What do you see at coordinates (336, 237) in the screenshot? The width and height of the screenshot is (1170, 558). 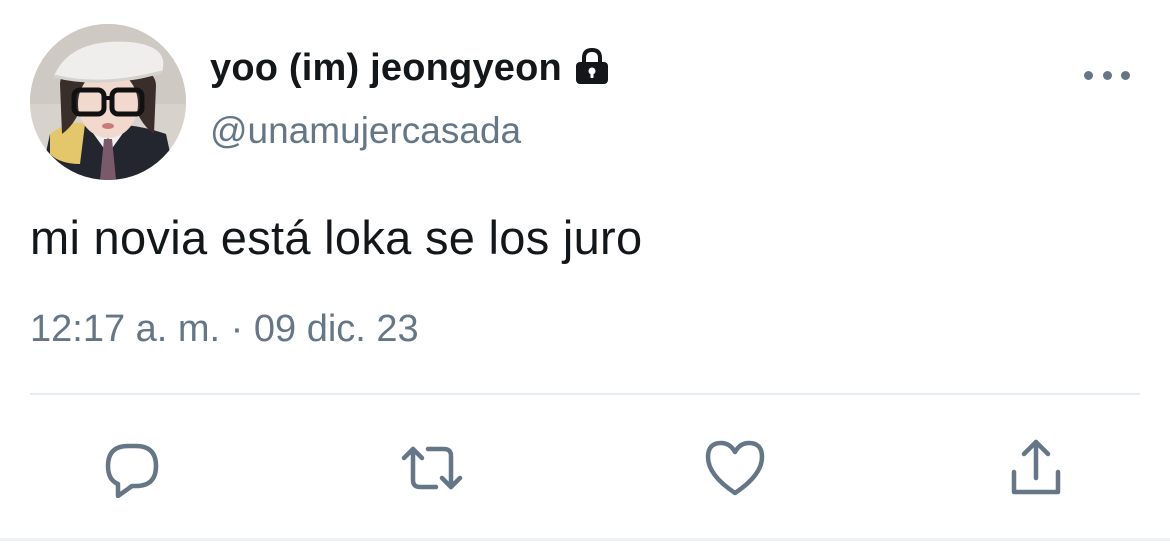 I see `tweet-text: mi novia está loka se los juro` at bounding box center [336, 237].